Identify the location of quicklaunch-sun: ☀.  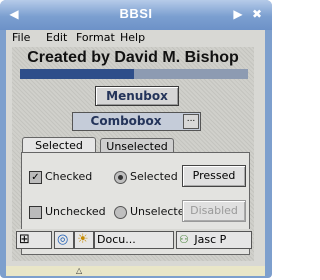
(84, 240).